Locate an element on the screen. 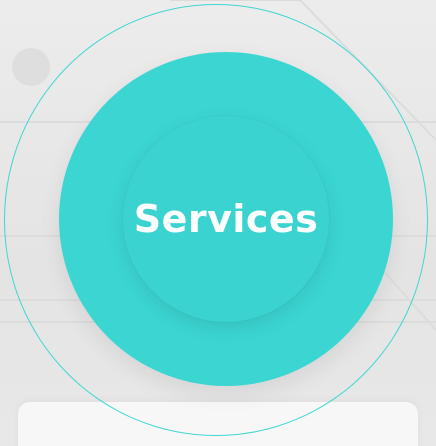 This screenshot has width=436, height=446. services-label: Services is located at coordinates (226, 219).